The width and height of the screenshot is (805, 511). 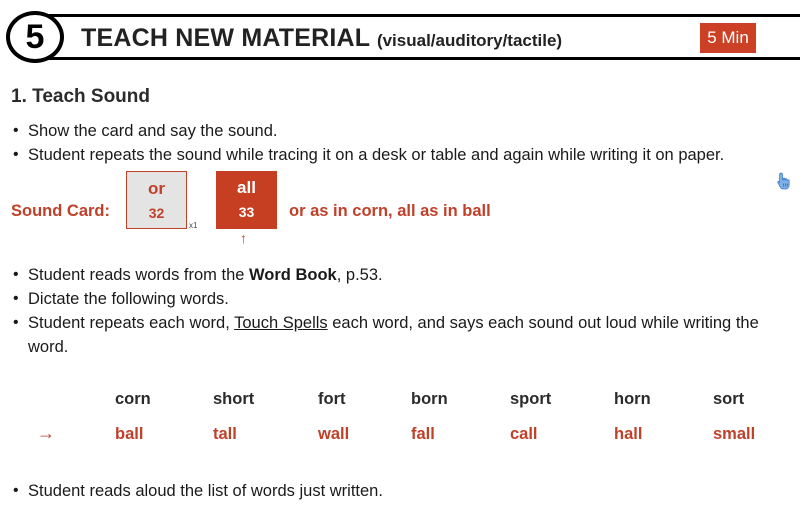 I want to click on word-item: small, so click(x=734, y=434).